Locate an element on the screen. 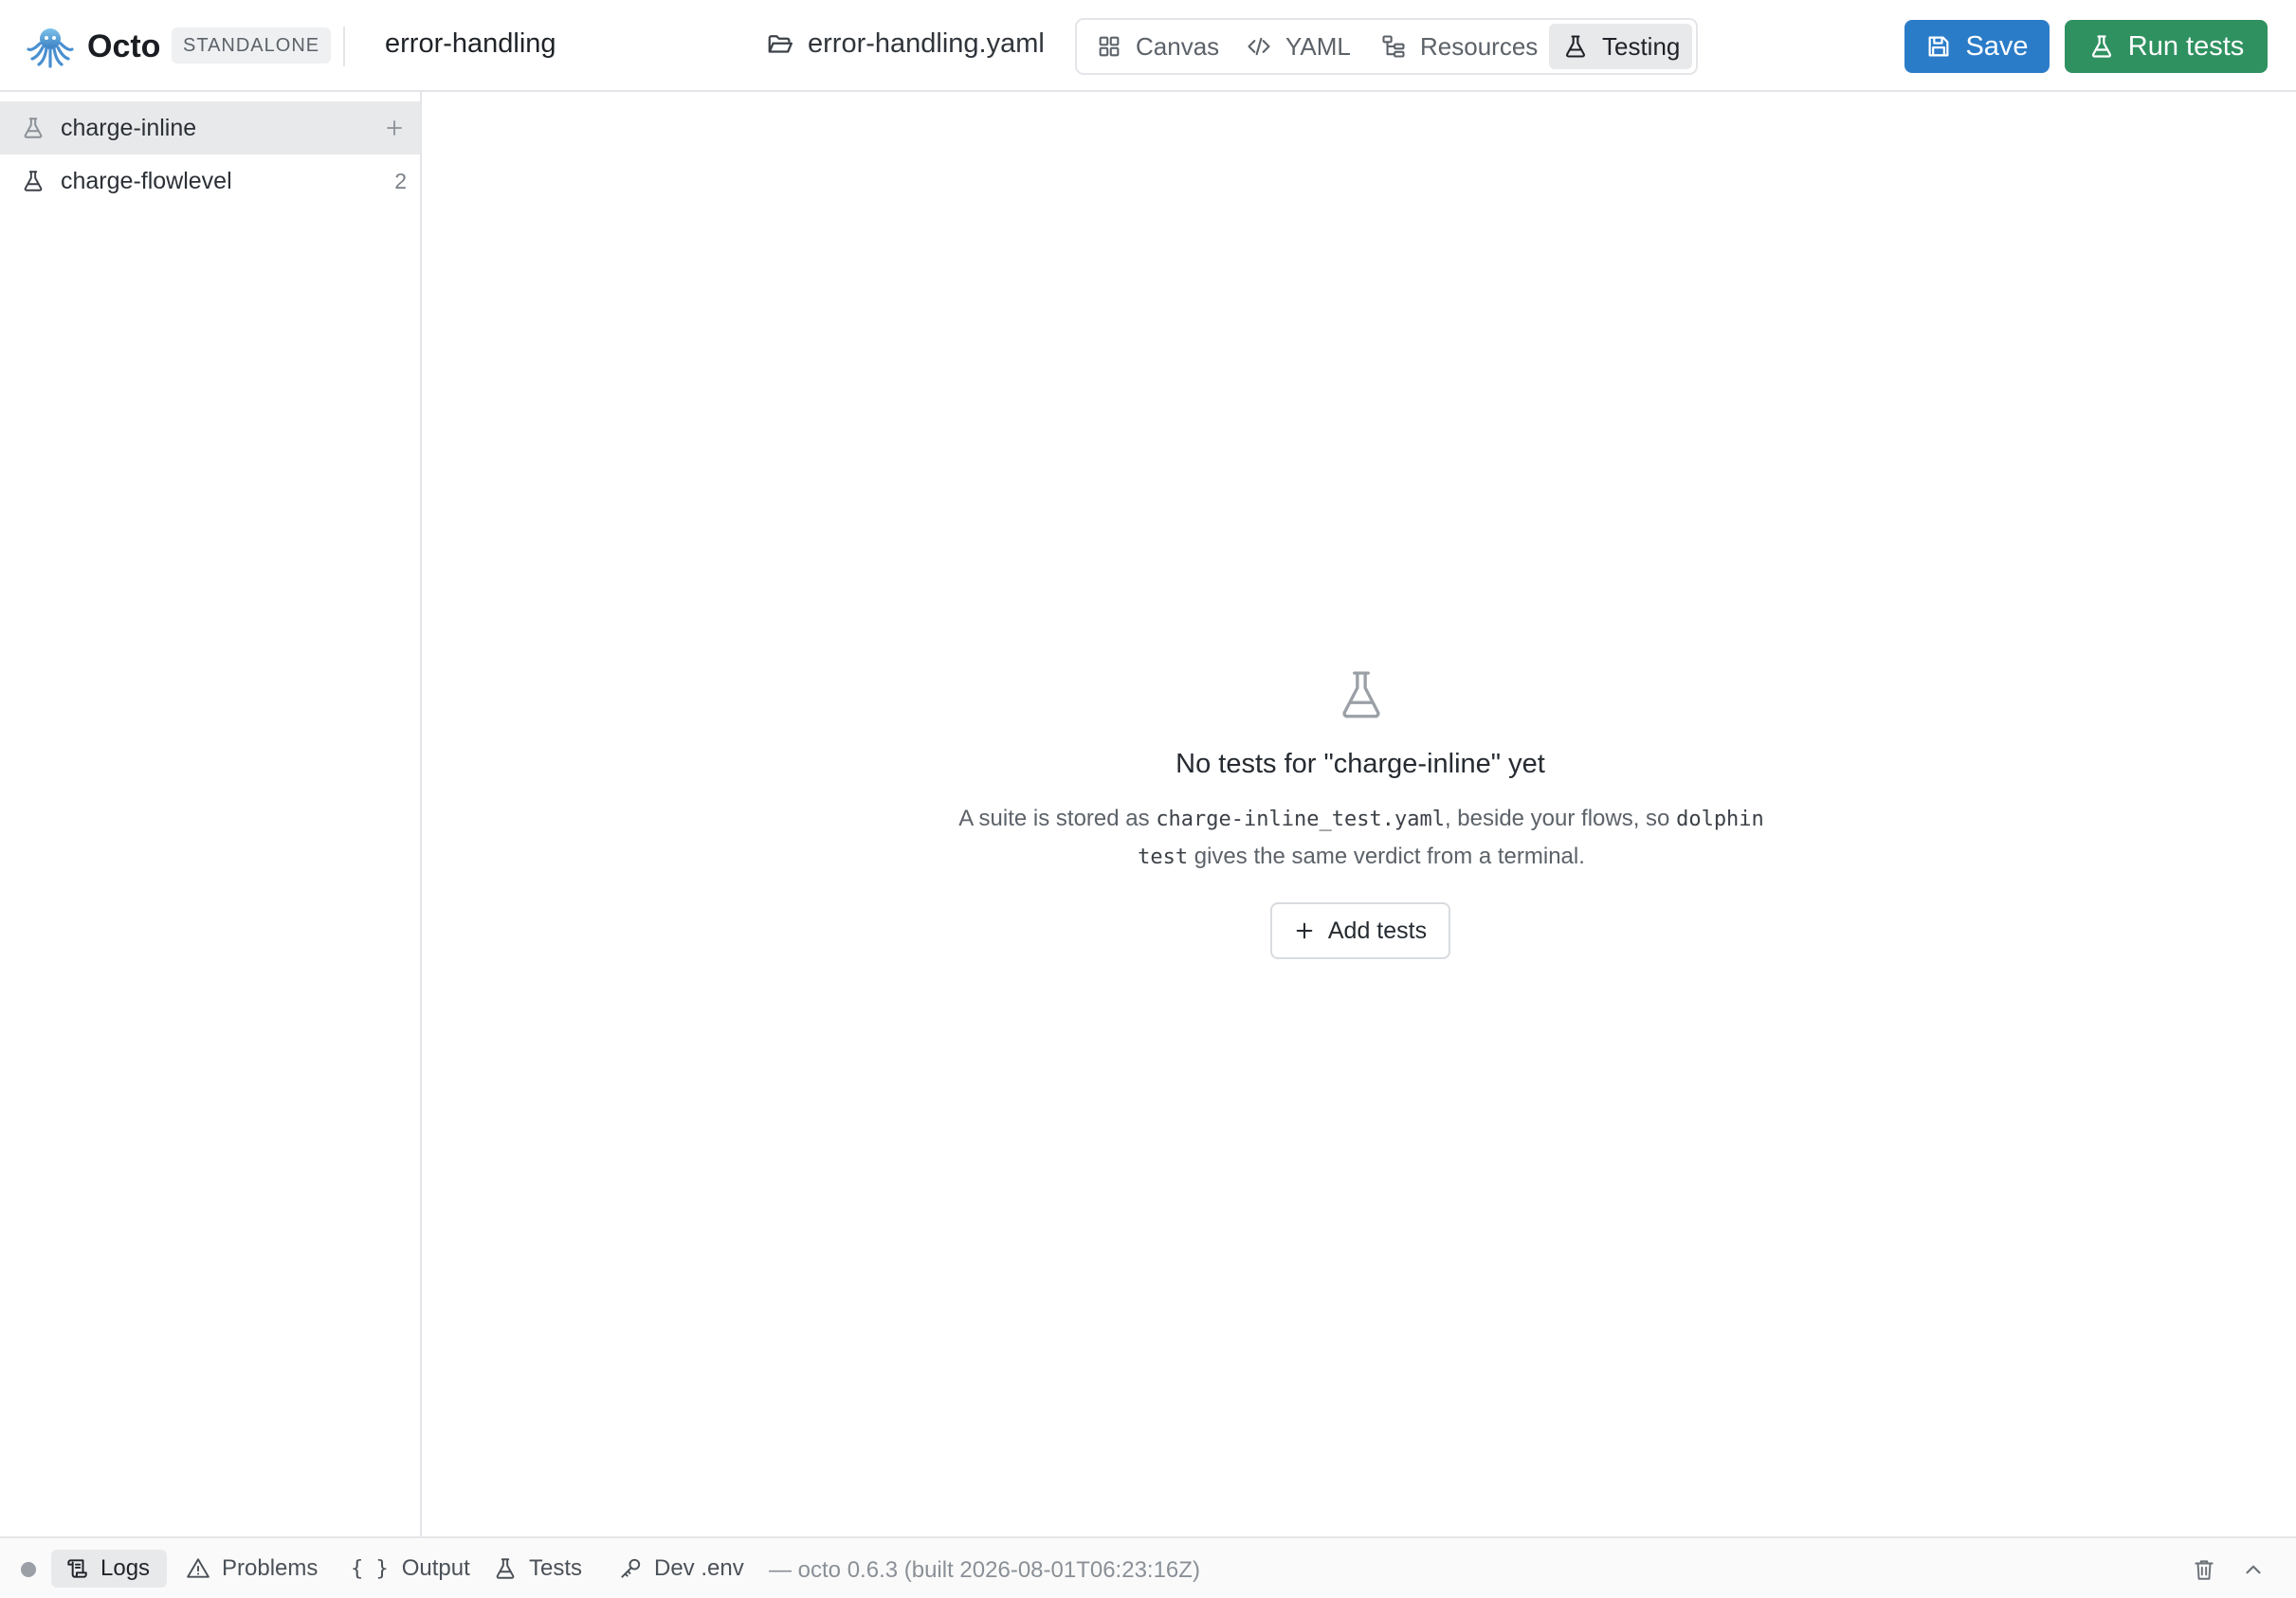 Image resolution: width=2296 pixels, height=1598 pixels. view-tabs: Canvas YAML Resources Testing is located at coordinates (1386, 47).